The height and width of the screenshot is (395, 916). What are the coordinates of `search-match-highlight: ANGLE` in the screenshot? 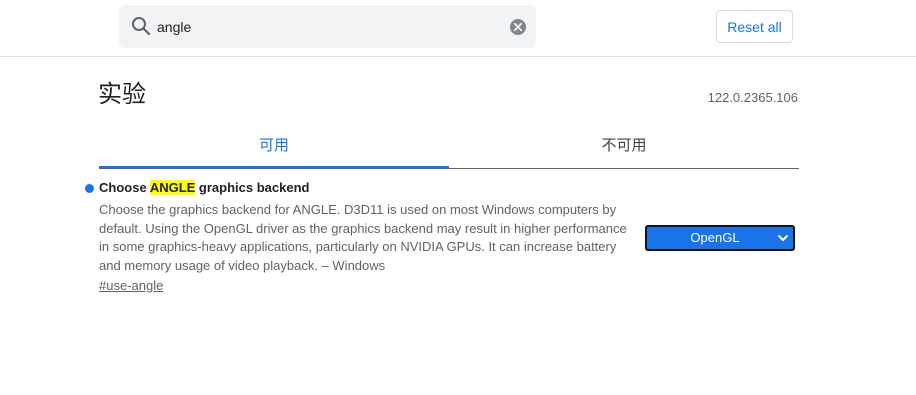 It's located at (172, 187).